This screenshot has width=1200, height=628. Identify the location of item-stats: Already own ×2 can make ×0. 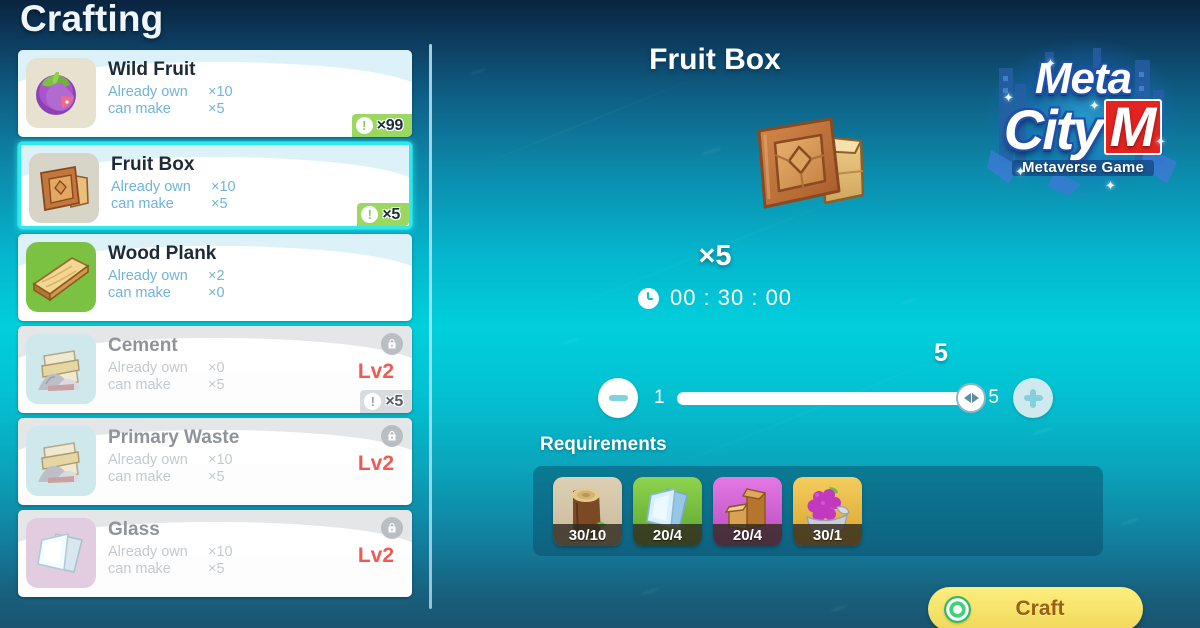
(256, 285).